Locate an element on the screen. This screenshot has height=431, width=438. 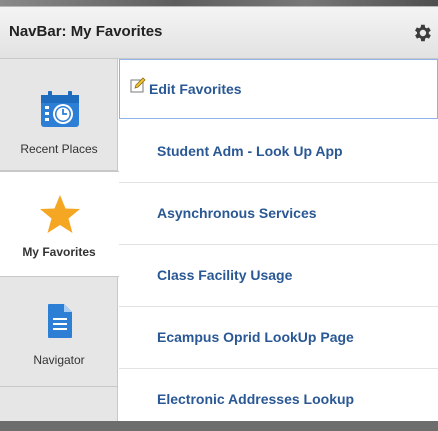
sidebar-item-label: Navigator is located at coordinates (59, 360).